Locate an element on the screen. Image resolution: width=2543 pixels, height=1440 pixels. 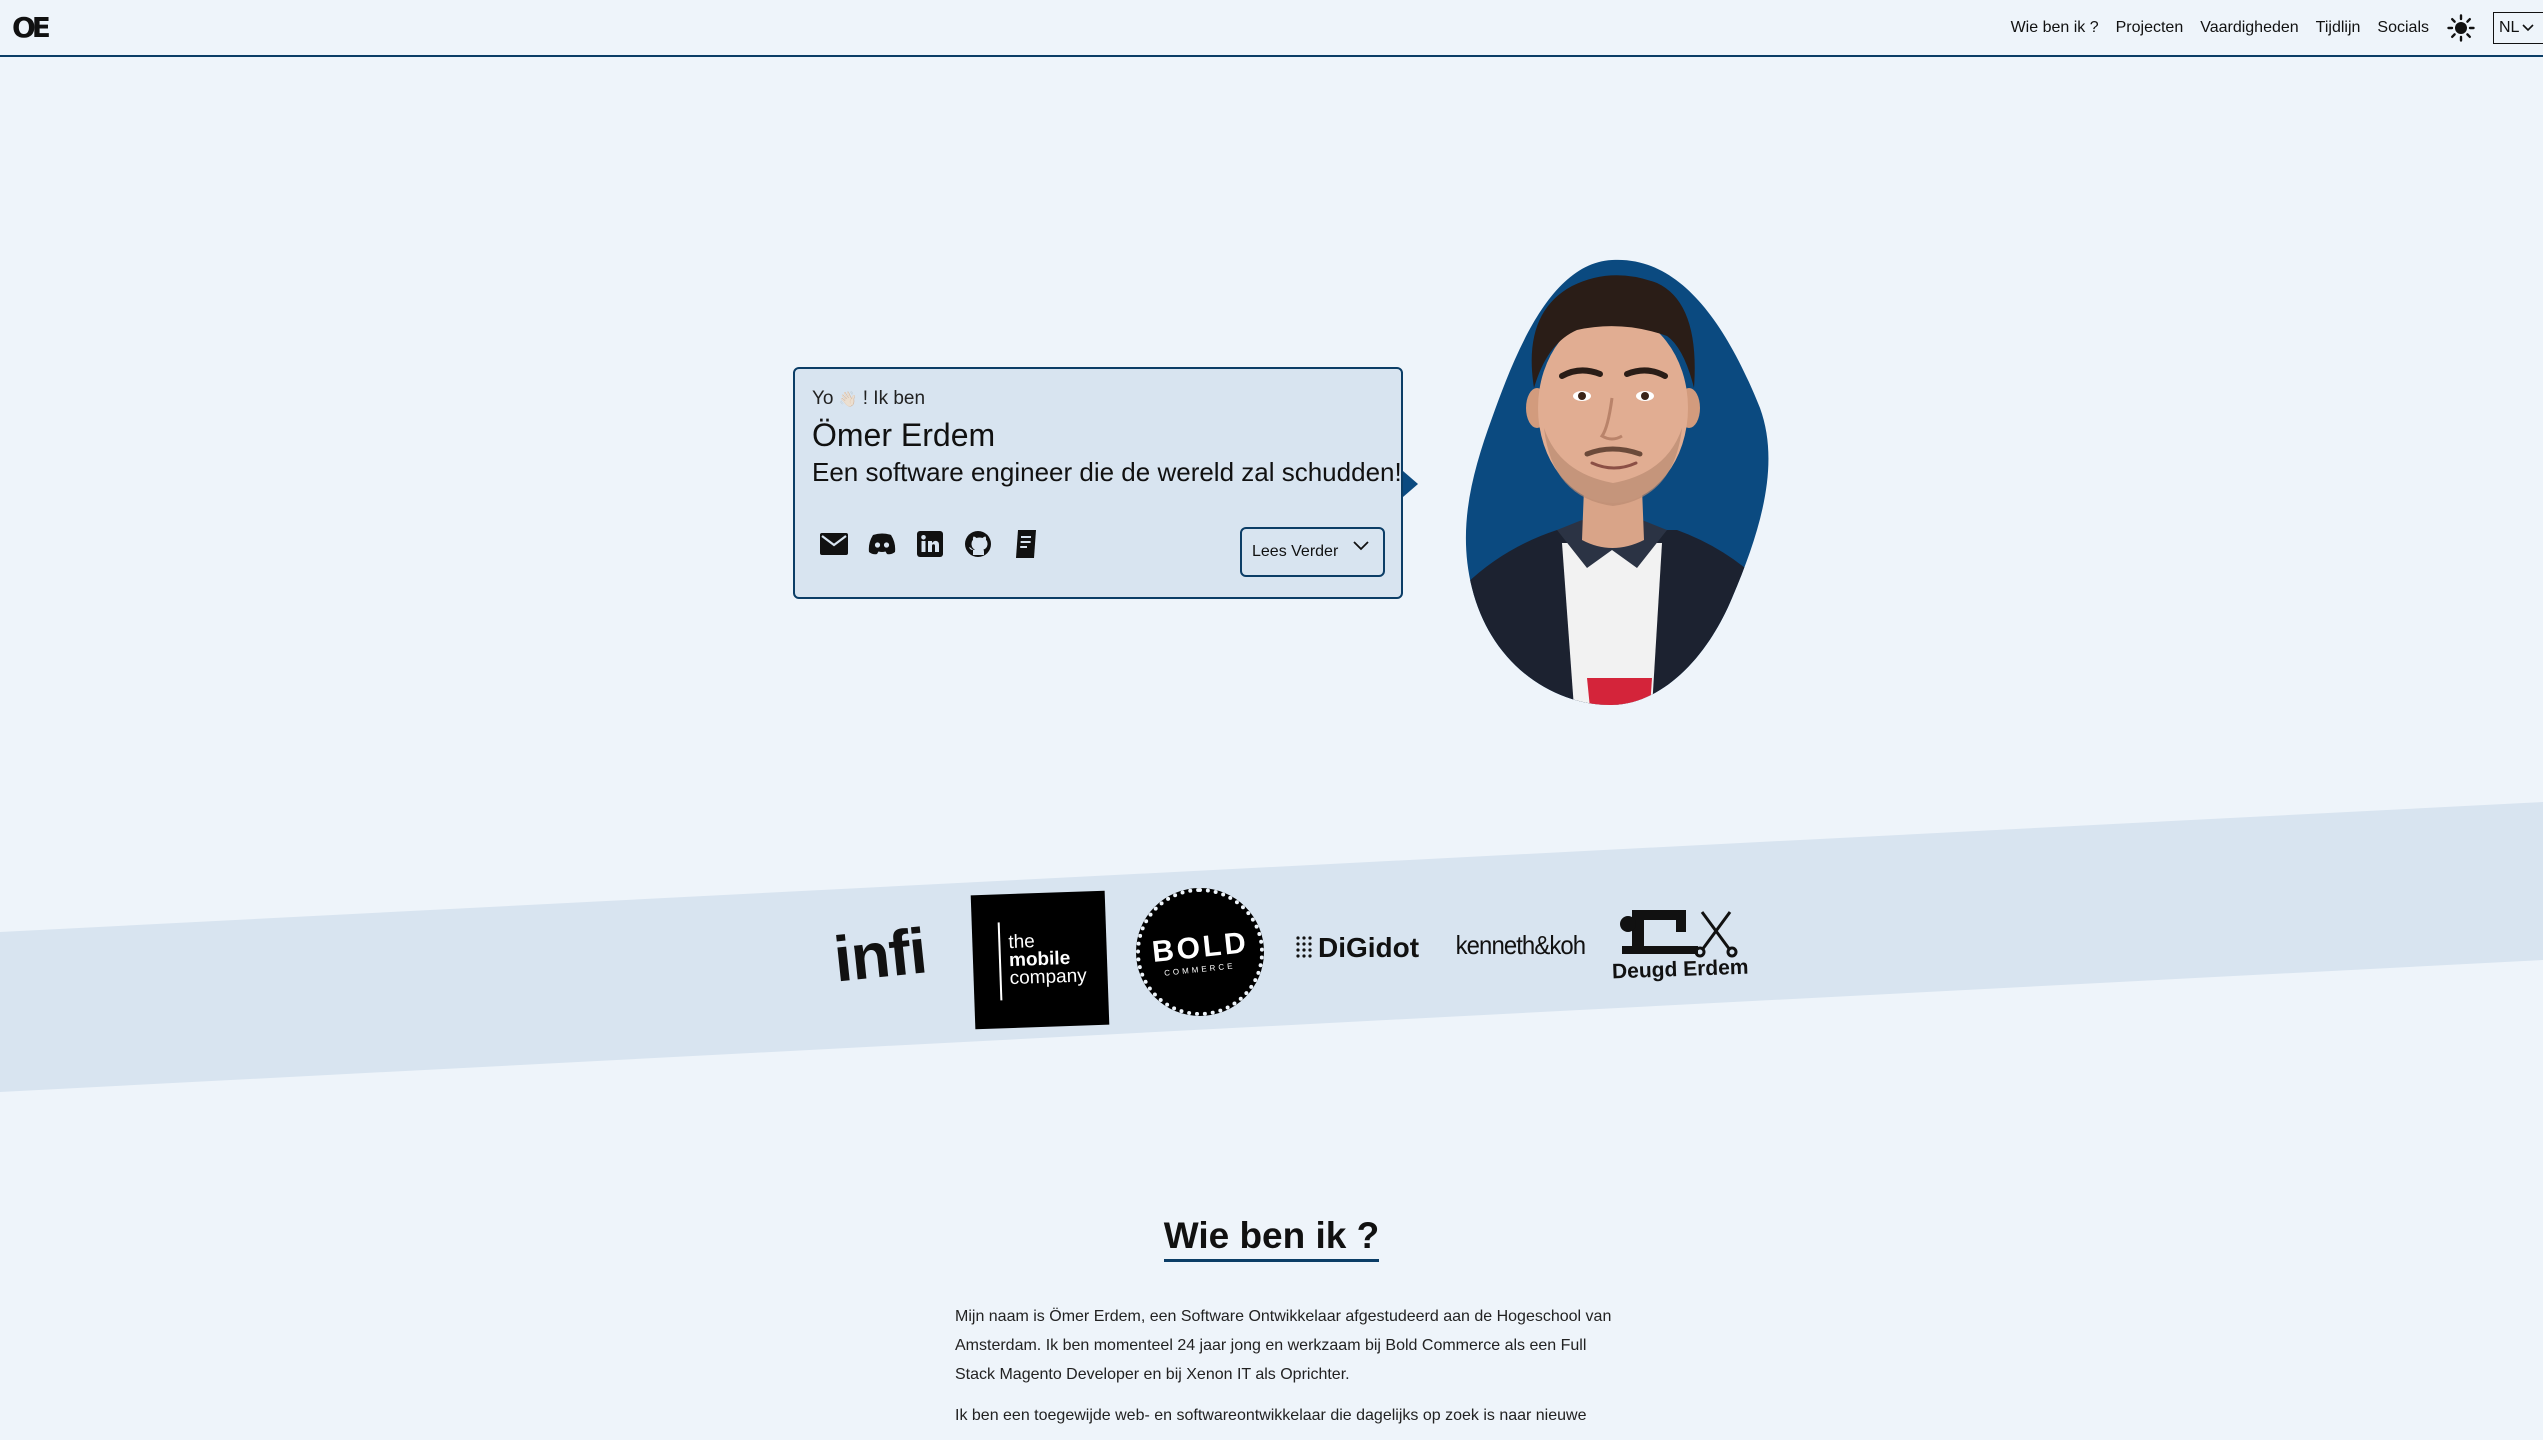
read-more-label: Lees Verder is located at coordinates (1295, 551).